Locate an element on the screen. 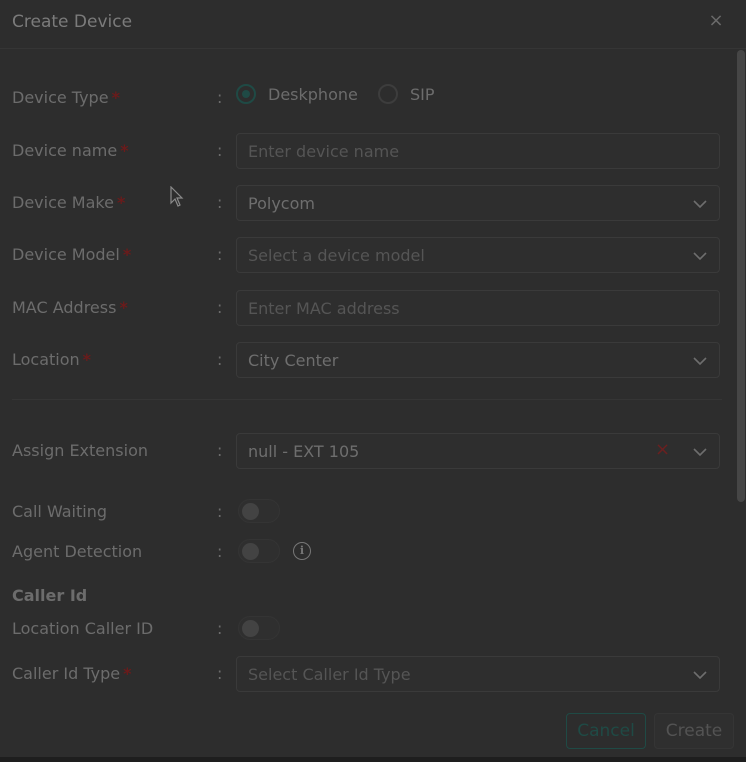 Image resolution: width=746 pixels, height=762 pixels. device-model-label: Device Model * is located at coordinates (72, 254).